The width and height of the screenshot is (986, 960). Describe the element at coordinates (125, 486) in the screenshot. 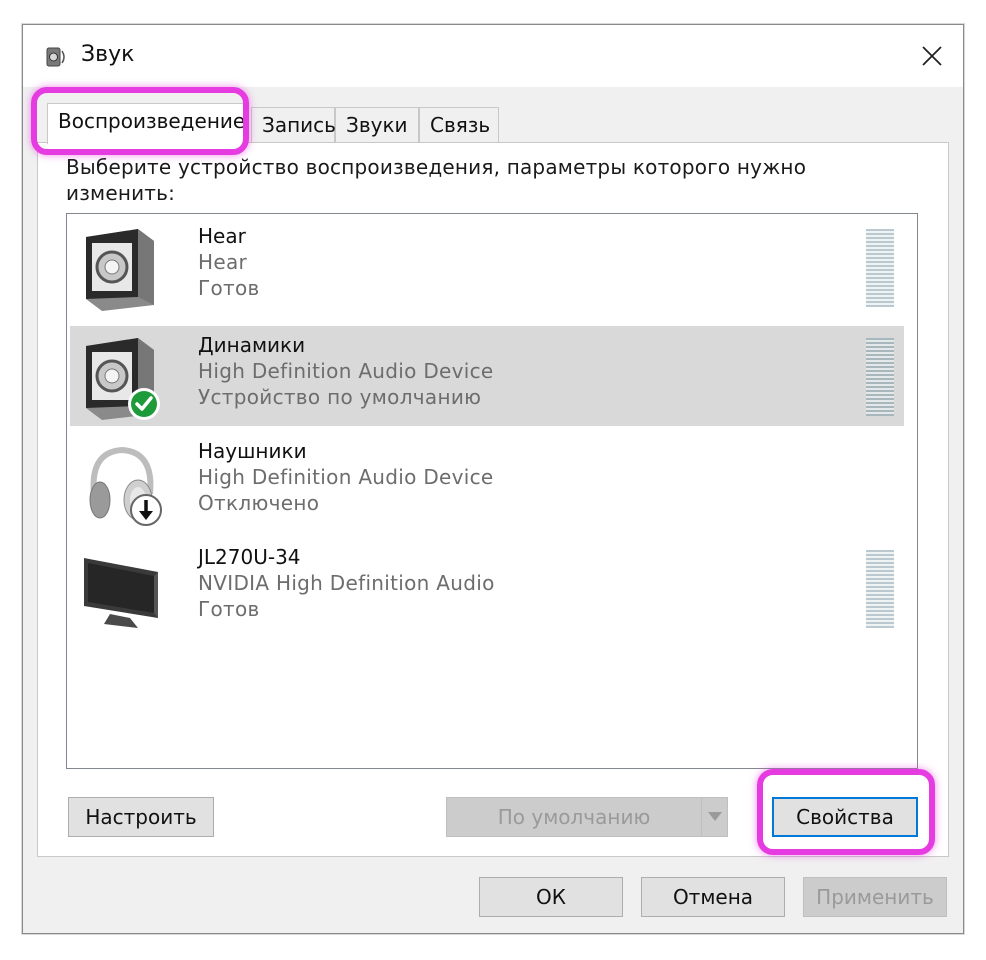

I see `headphones-icon` at that location.